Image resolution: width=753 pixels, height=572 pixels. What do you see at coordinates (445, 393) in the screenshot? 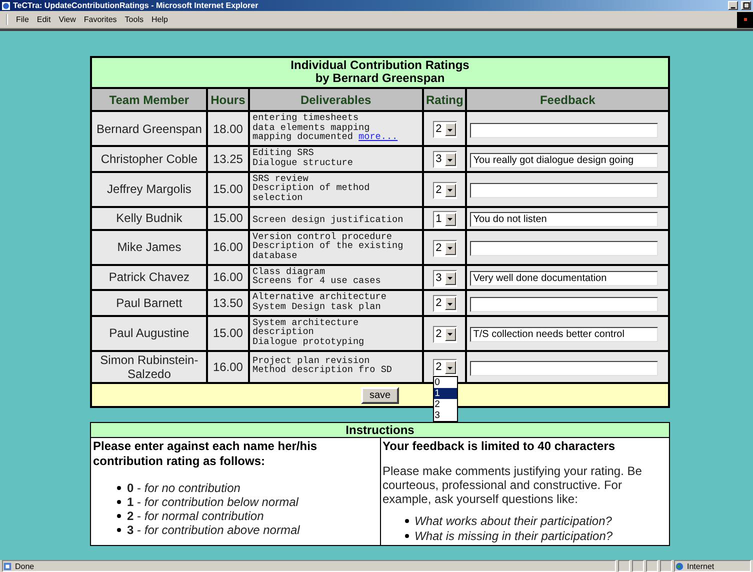
I see `dropdown-option: 1` at bounding box center [445, 393].